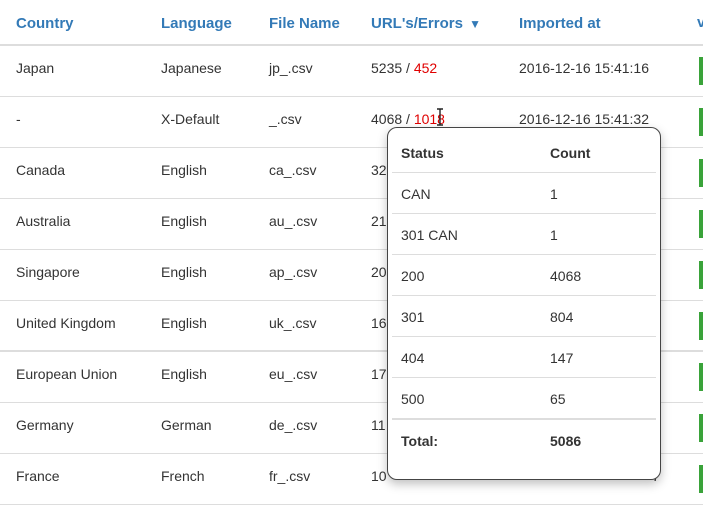 This screenshot has width=703, height=505. I want to click on popover-cell-count: 147, so click(562, 358).